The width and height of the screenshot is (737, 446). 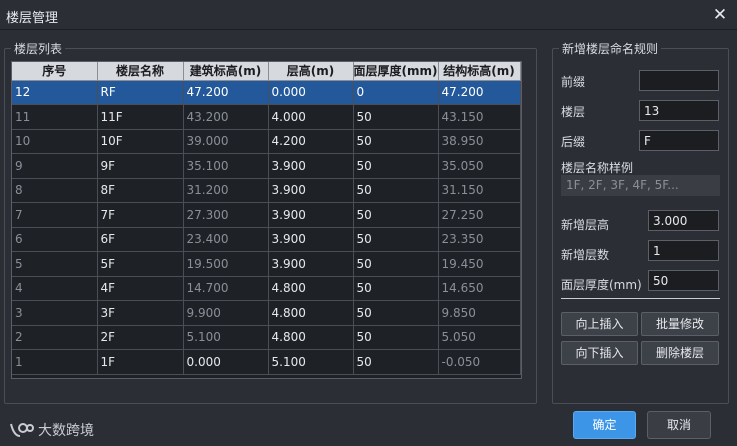 What do you see at coordinates (266, 141) in the screenshot?
I see `table-row: 10 10F 39.000 4.200 50 38.950` at bounding box center [266, 141].